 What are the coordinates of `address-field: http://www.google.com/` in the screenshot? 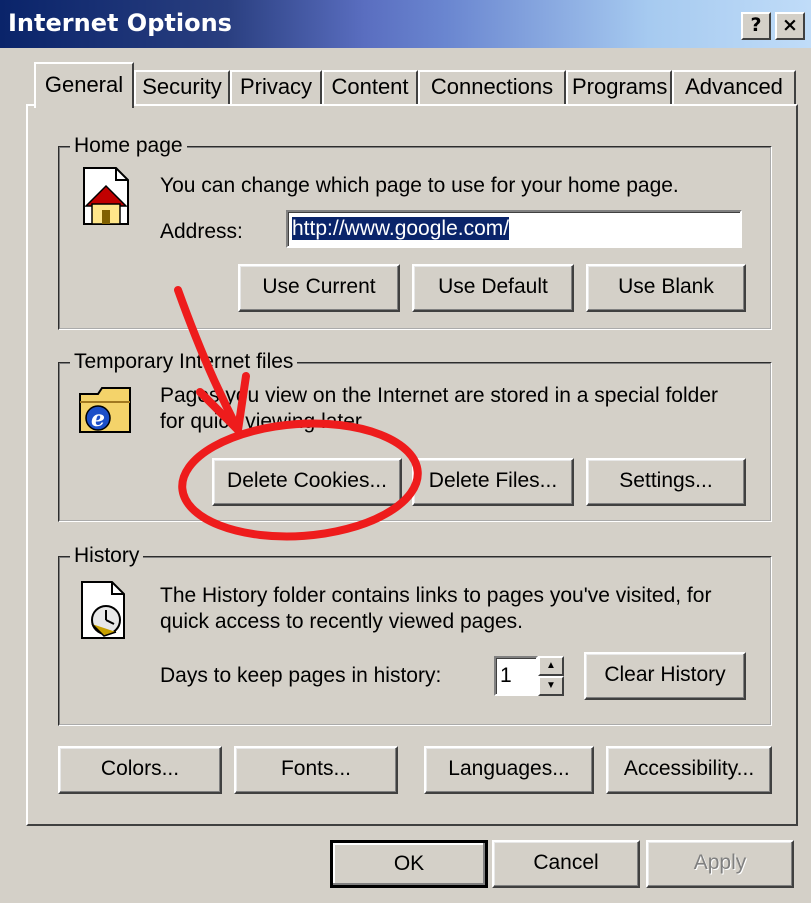 It's located at (514, 229).